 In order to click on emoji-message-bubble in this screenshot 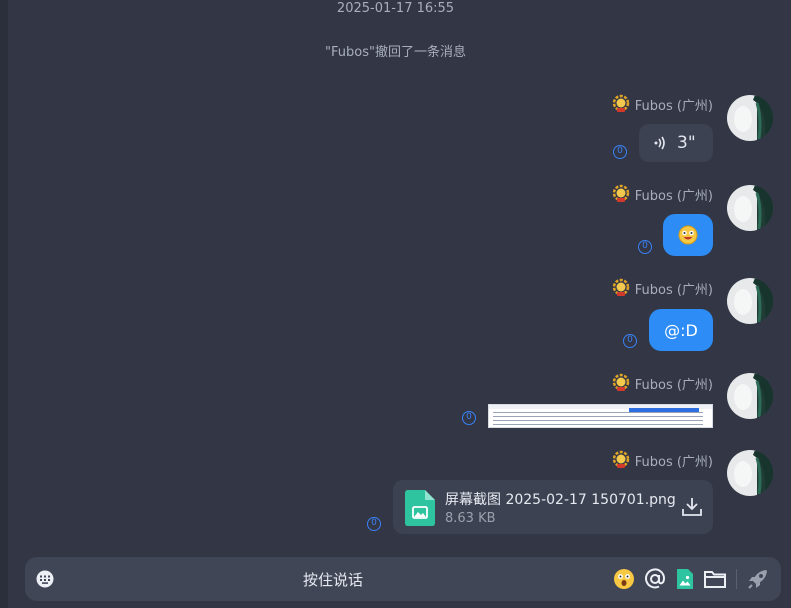, I will do `click(688, 235)`.